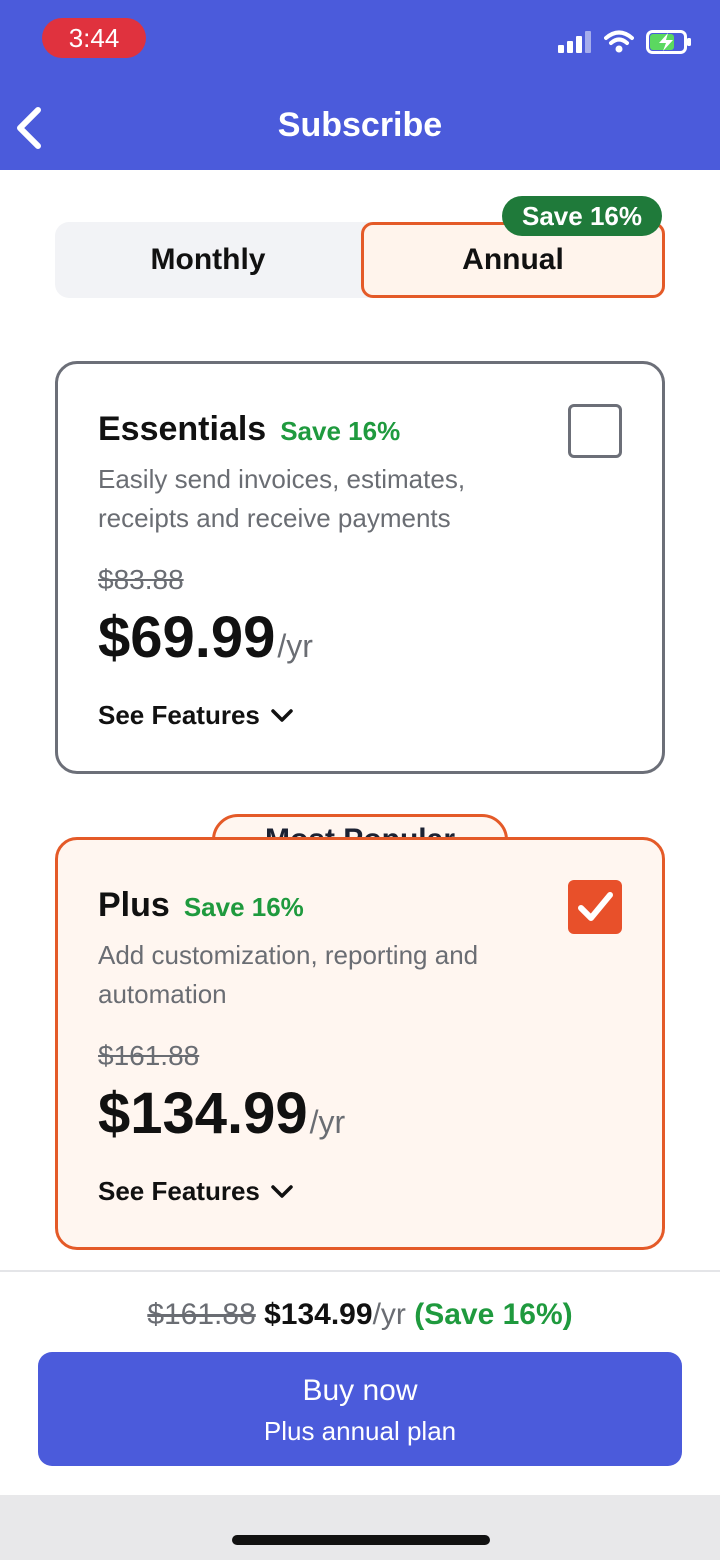  I want to click on price-value: $69.99, so click(187, 637).